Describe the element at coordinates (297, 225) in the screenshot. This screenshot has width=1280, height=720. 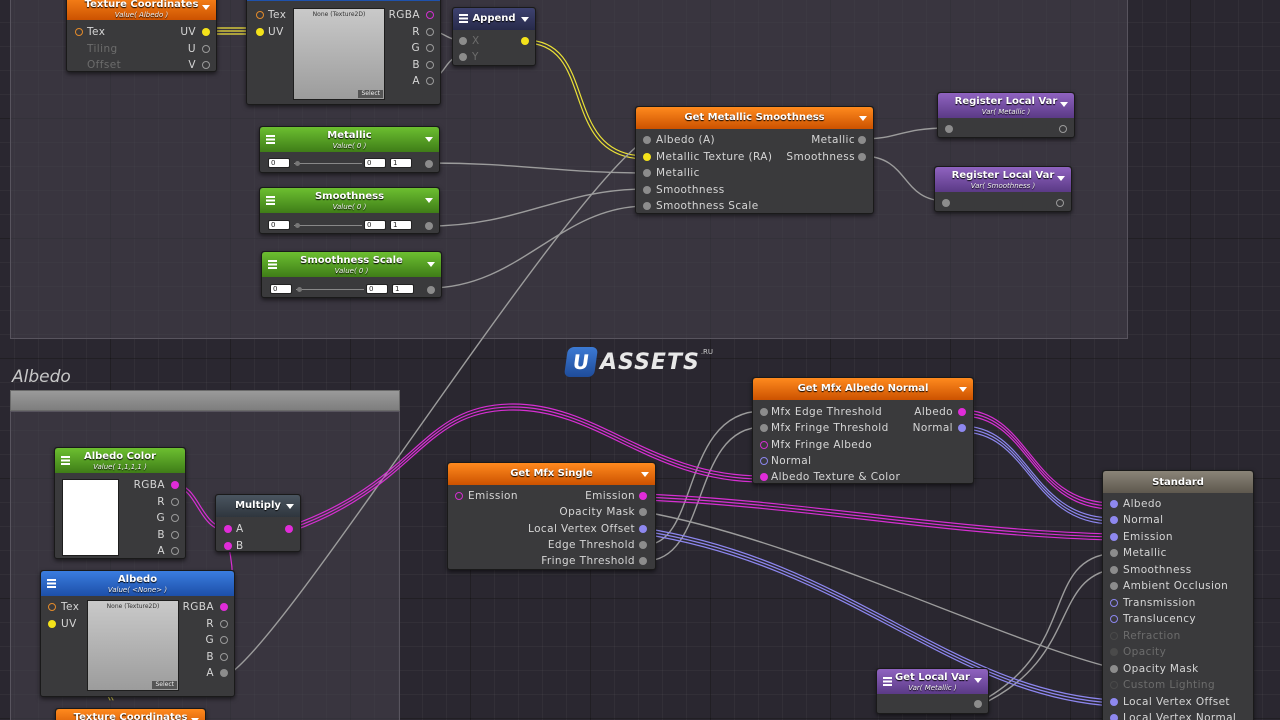
I see `value-slider-knob` at that location.